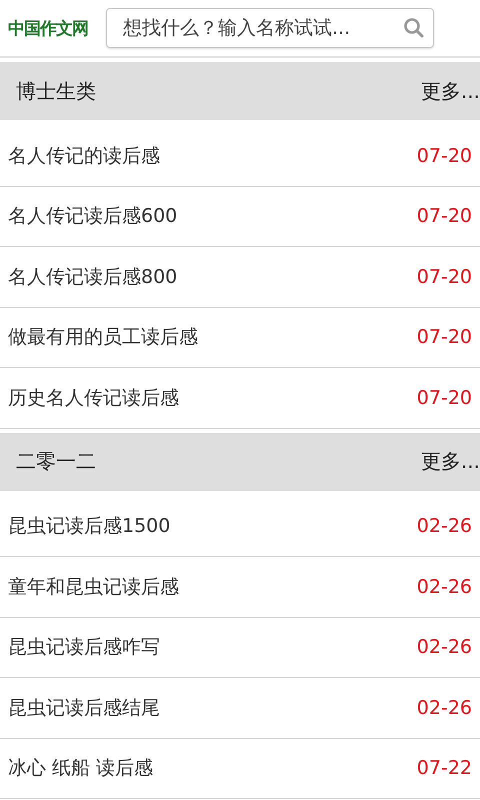  What do you see at coordinates (93, 216) in the screenshot?
I see `article-link: 名人传记读后感600` at bounding box center [93, 216].